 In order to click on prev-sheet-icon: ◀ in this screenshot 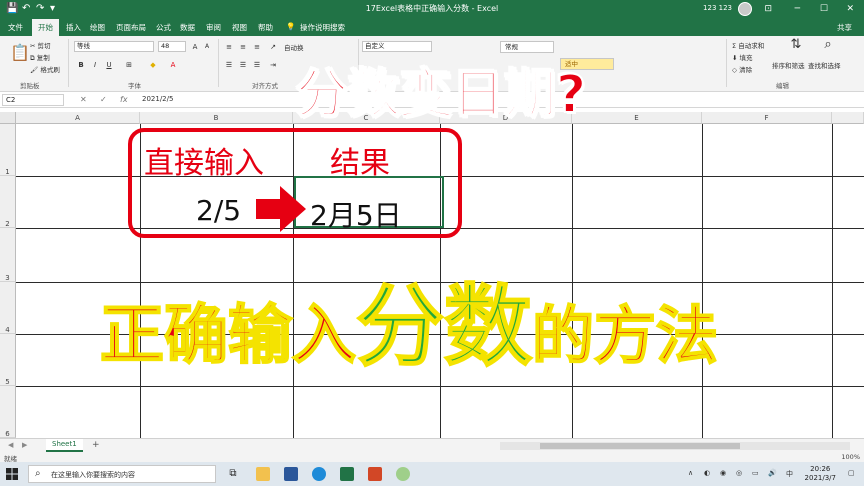, I will do `click(10, 445)`.